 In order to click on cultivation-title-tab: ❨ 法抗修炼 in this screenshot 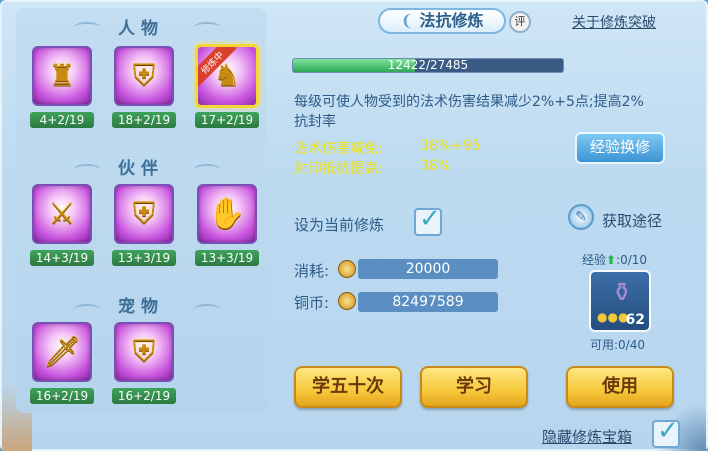, I will do `click(442, 21)`.